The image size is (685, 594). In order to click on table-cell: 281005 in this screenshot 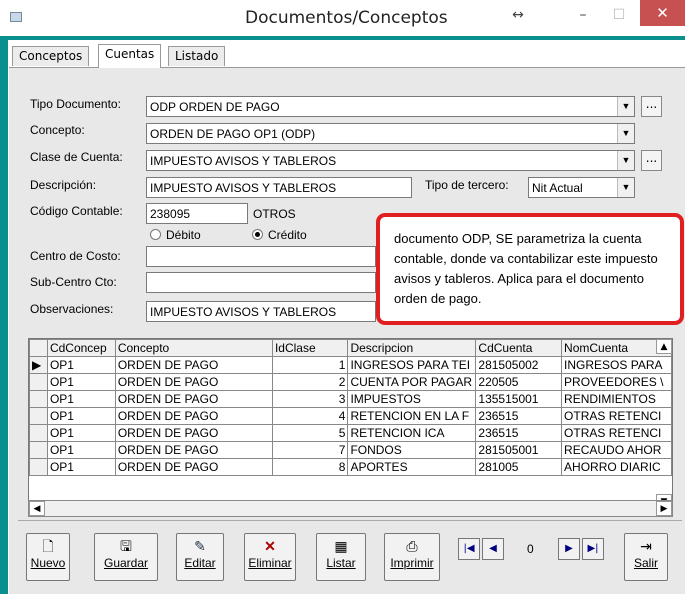, I will do `click(519, 467)`.